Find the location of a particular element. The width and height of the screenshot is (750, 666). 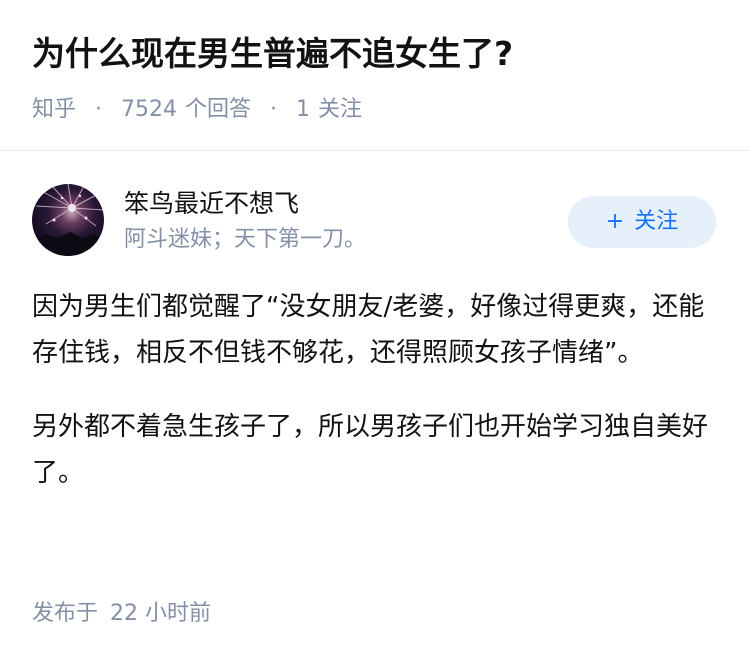

answer-paragraph: 另外都不着急生孩子了，所以男孩子们也开始学习独自美好了。 is located at coordinates (370, 450).